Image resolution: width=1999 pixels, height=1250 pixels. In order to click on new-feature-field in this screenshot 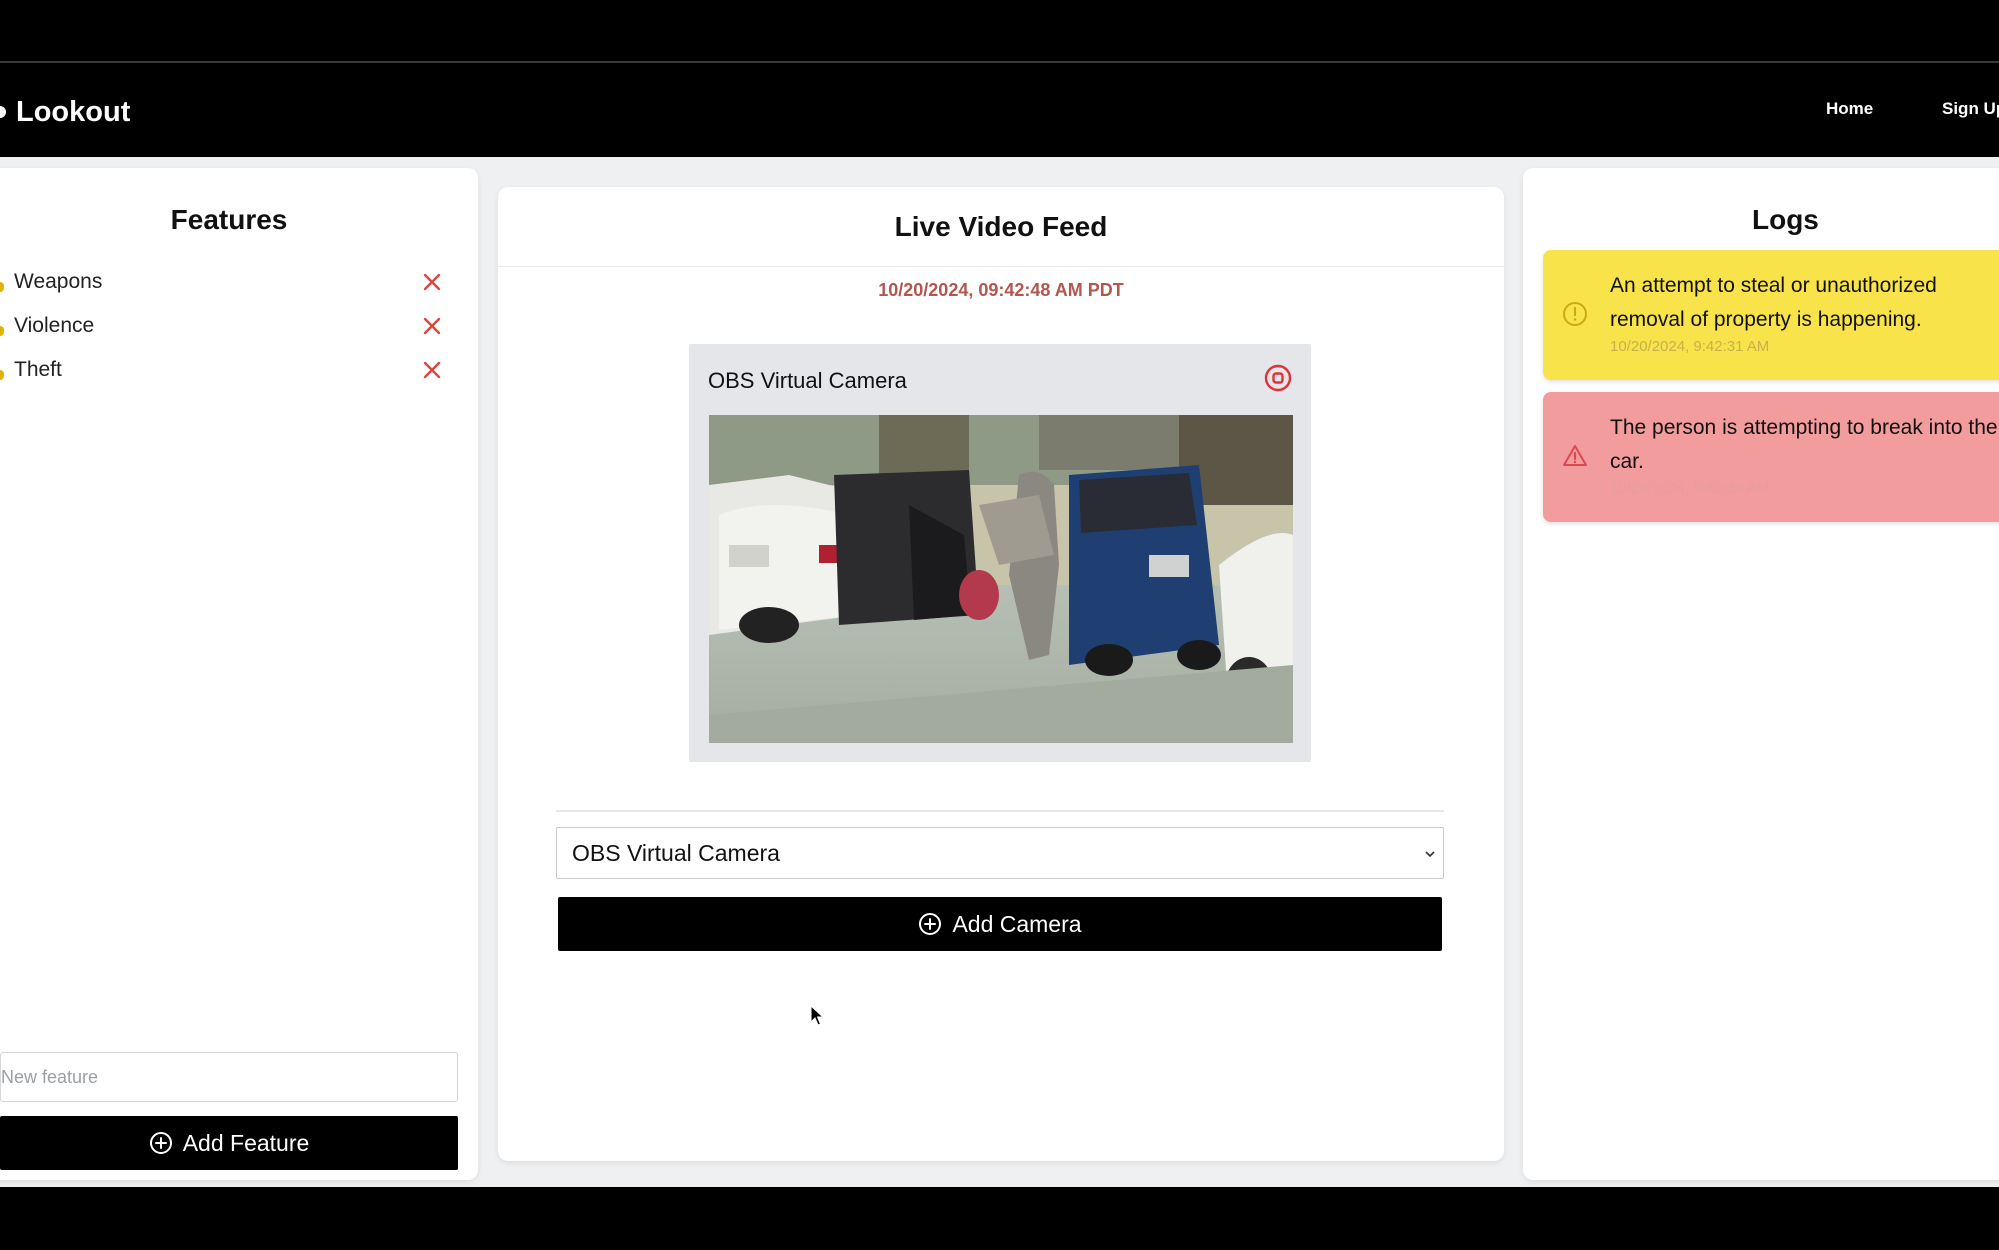, I will do `click(229, 1077)`.